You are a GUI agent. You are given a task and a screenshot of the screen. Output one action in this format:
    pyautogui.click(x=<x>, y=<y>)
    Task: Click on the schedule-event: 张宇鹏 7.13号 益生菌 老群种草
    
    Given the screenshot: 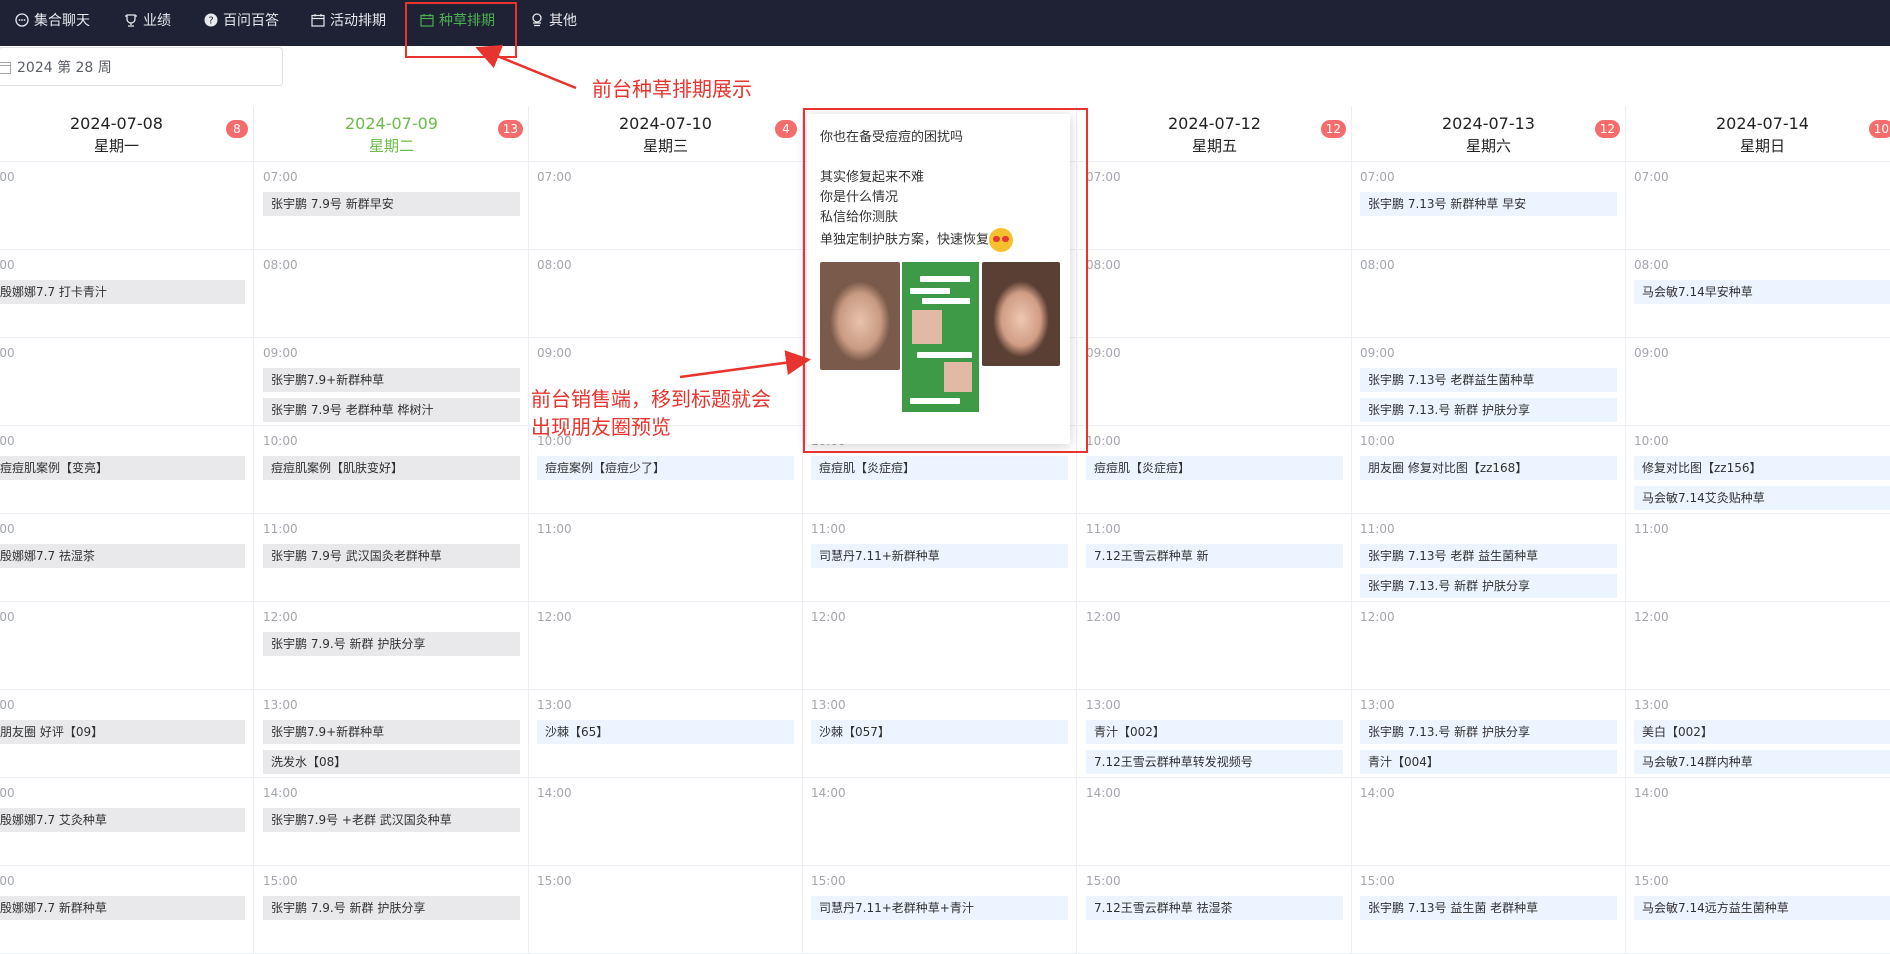 What is the action you would take?
    pyautogui.click(x=1488, y=908)
    